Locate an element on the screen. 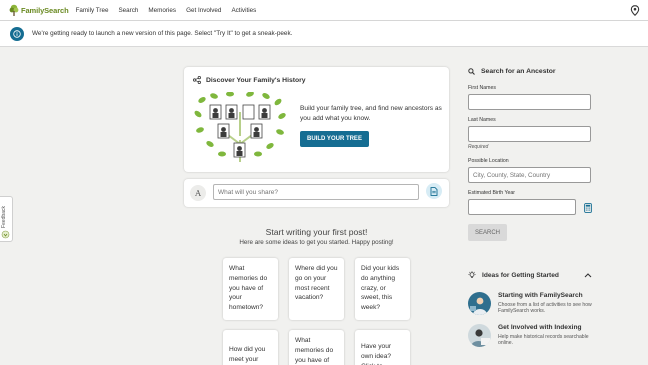  starting-title: Starting with FamilySearch is located at coordinates (540, 295).